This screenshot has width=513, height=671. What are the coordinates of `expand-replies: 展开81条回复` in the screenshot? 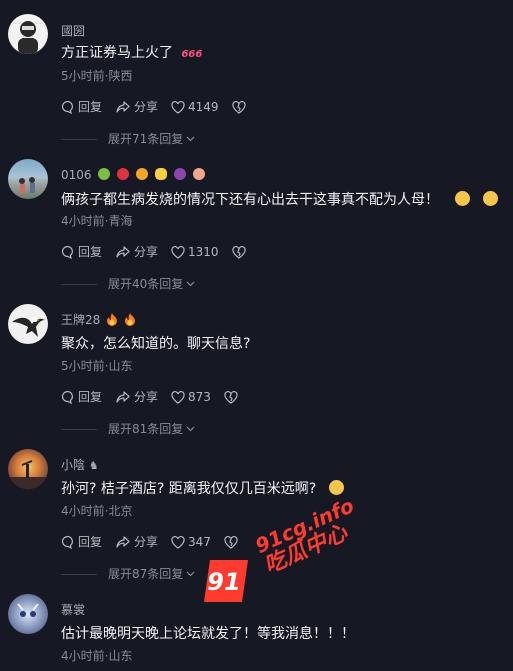 It's located at (128, 429).